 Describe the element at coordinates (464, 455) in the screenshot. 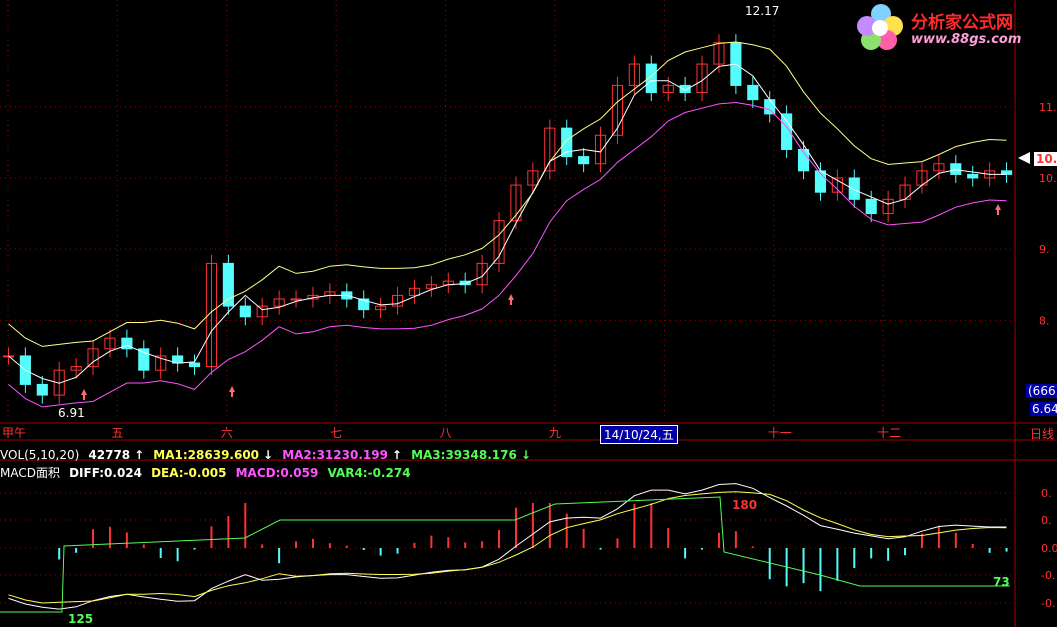

I see `vol-ma3: MA3:39348.176` at that location.